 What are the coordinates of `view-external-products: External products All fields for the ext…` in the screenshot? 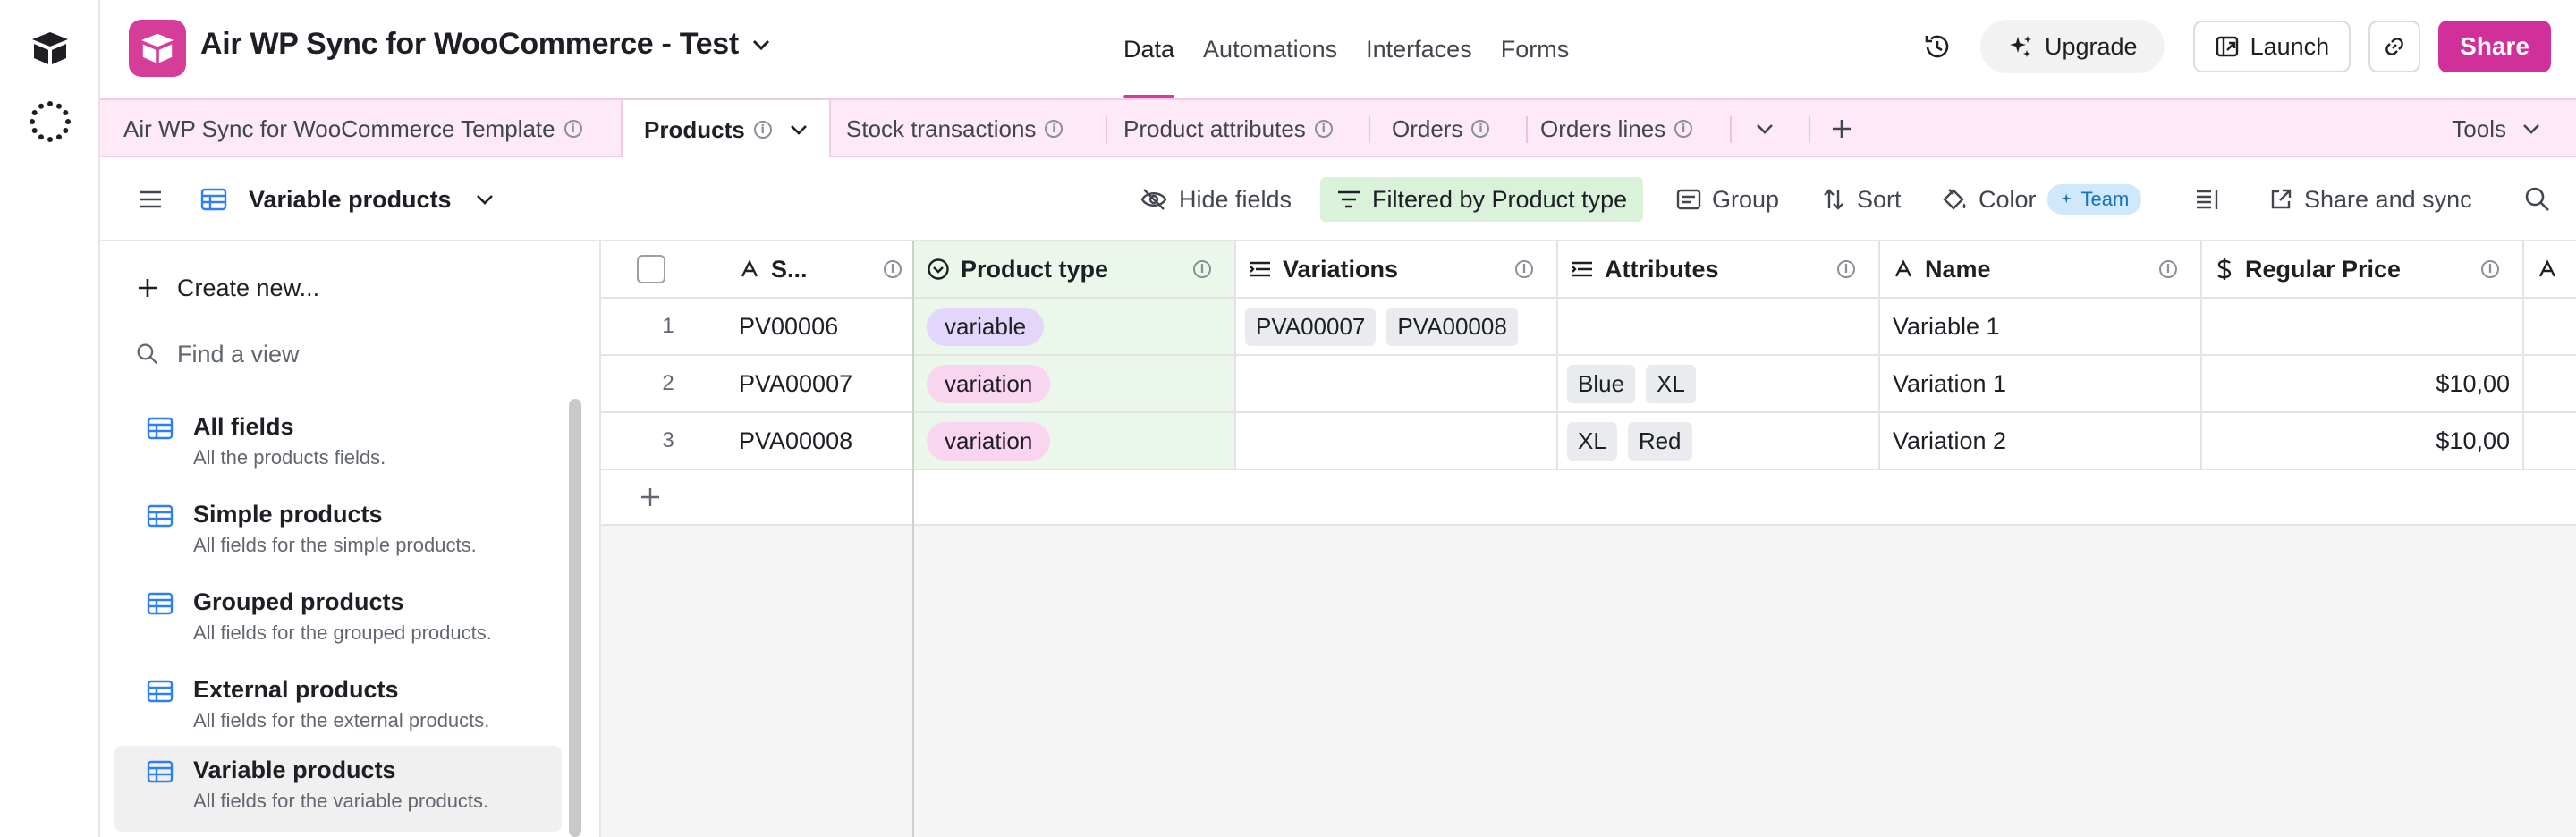 It's located at (338, 708).